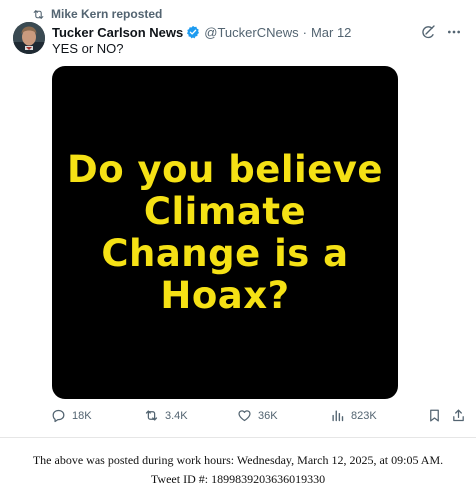  I want to click on repost-label: Mike Kern reposted, so click(107, 14).